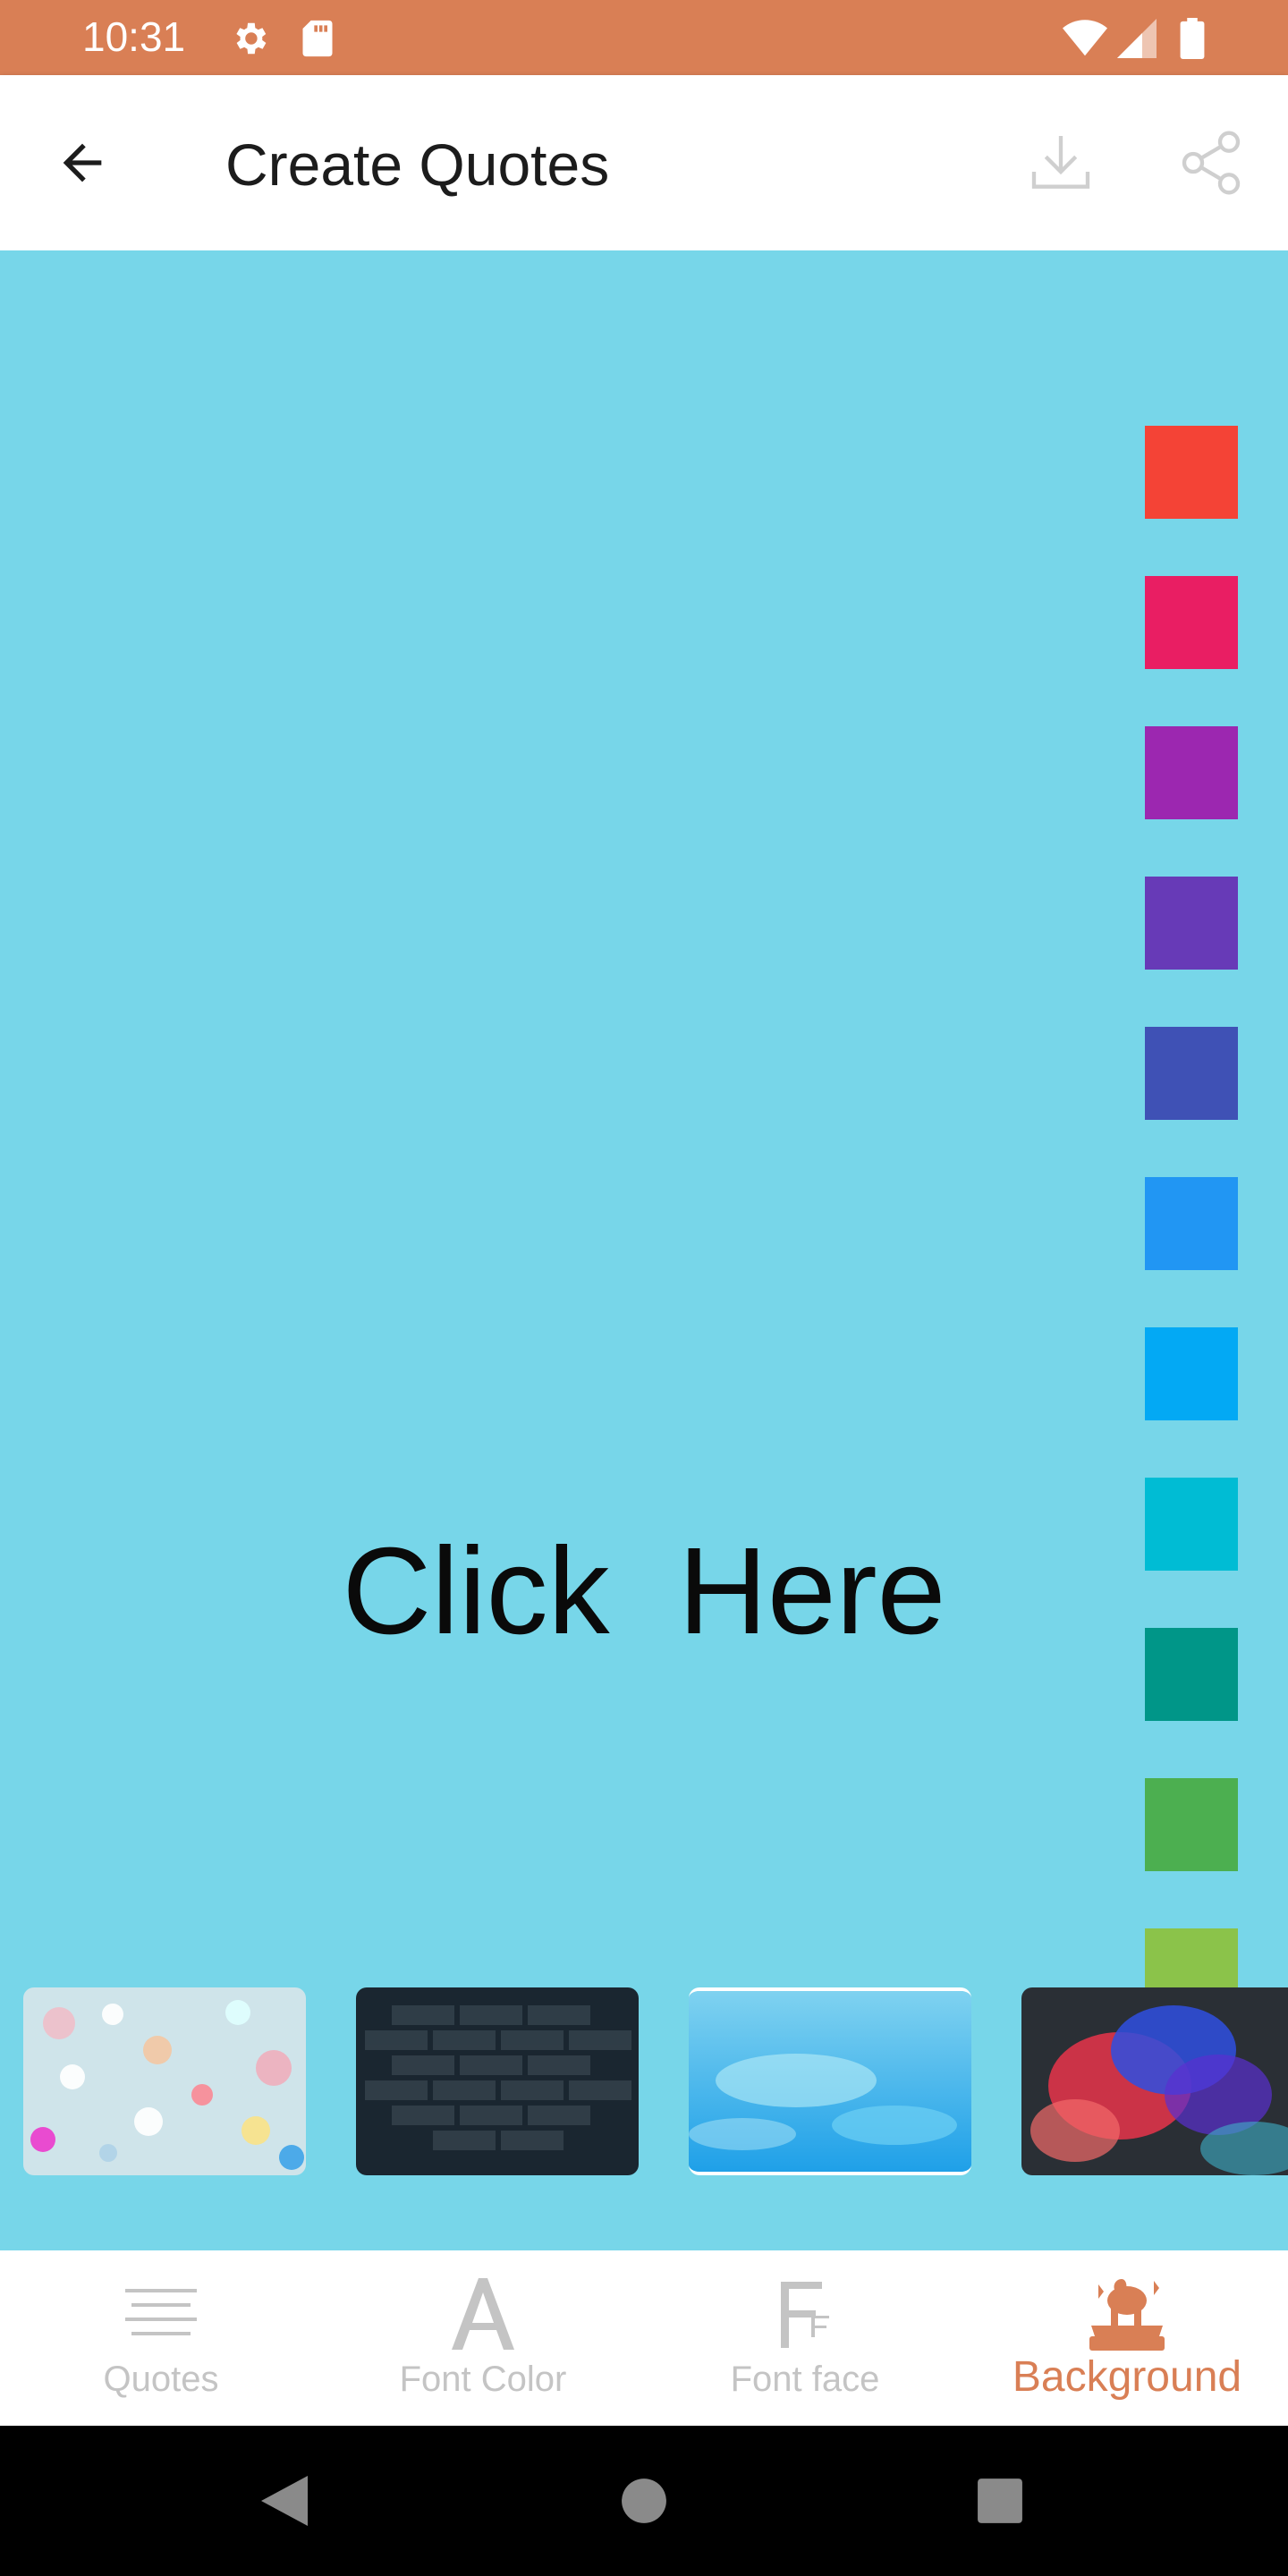 Image resolution: width=1288 pixels, height=2576 pixels. What do you see at coordinates (134, 36) in the screenshot?
I see `status-time: 10:31` at bounding box center [134, 36].